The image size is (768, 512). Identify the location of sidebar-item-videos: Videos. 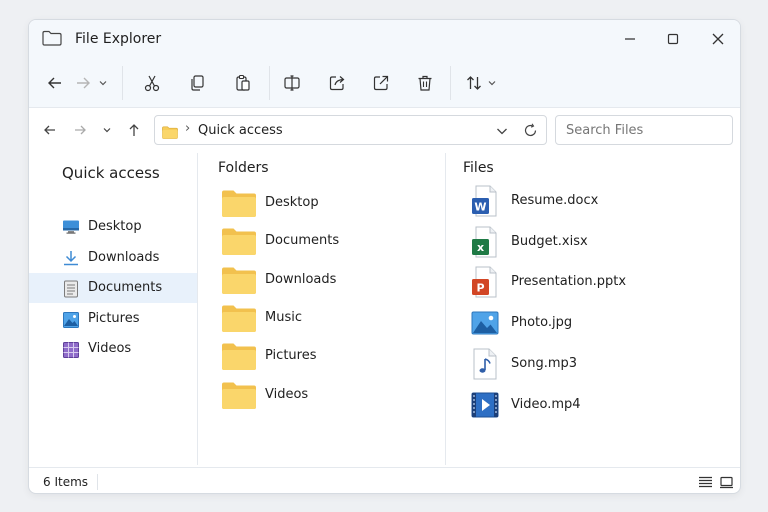
(113, 349).